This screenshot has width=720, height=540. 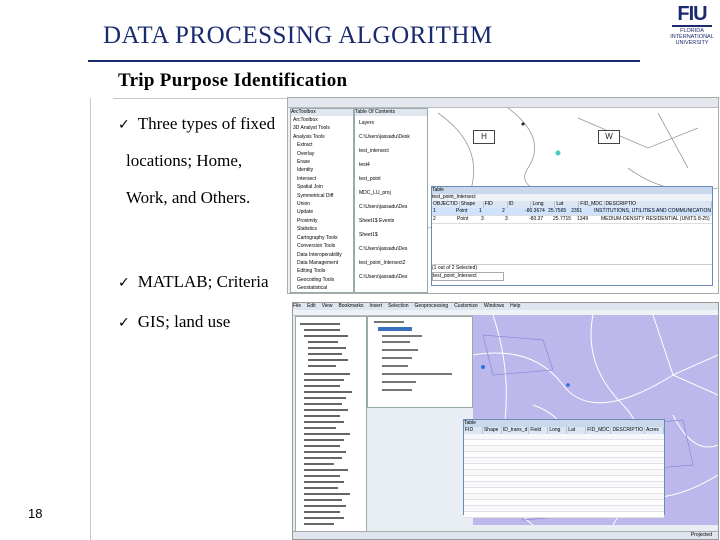 I want to click on work-marker: W, so click(x=609, y=137).